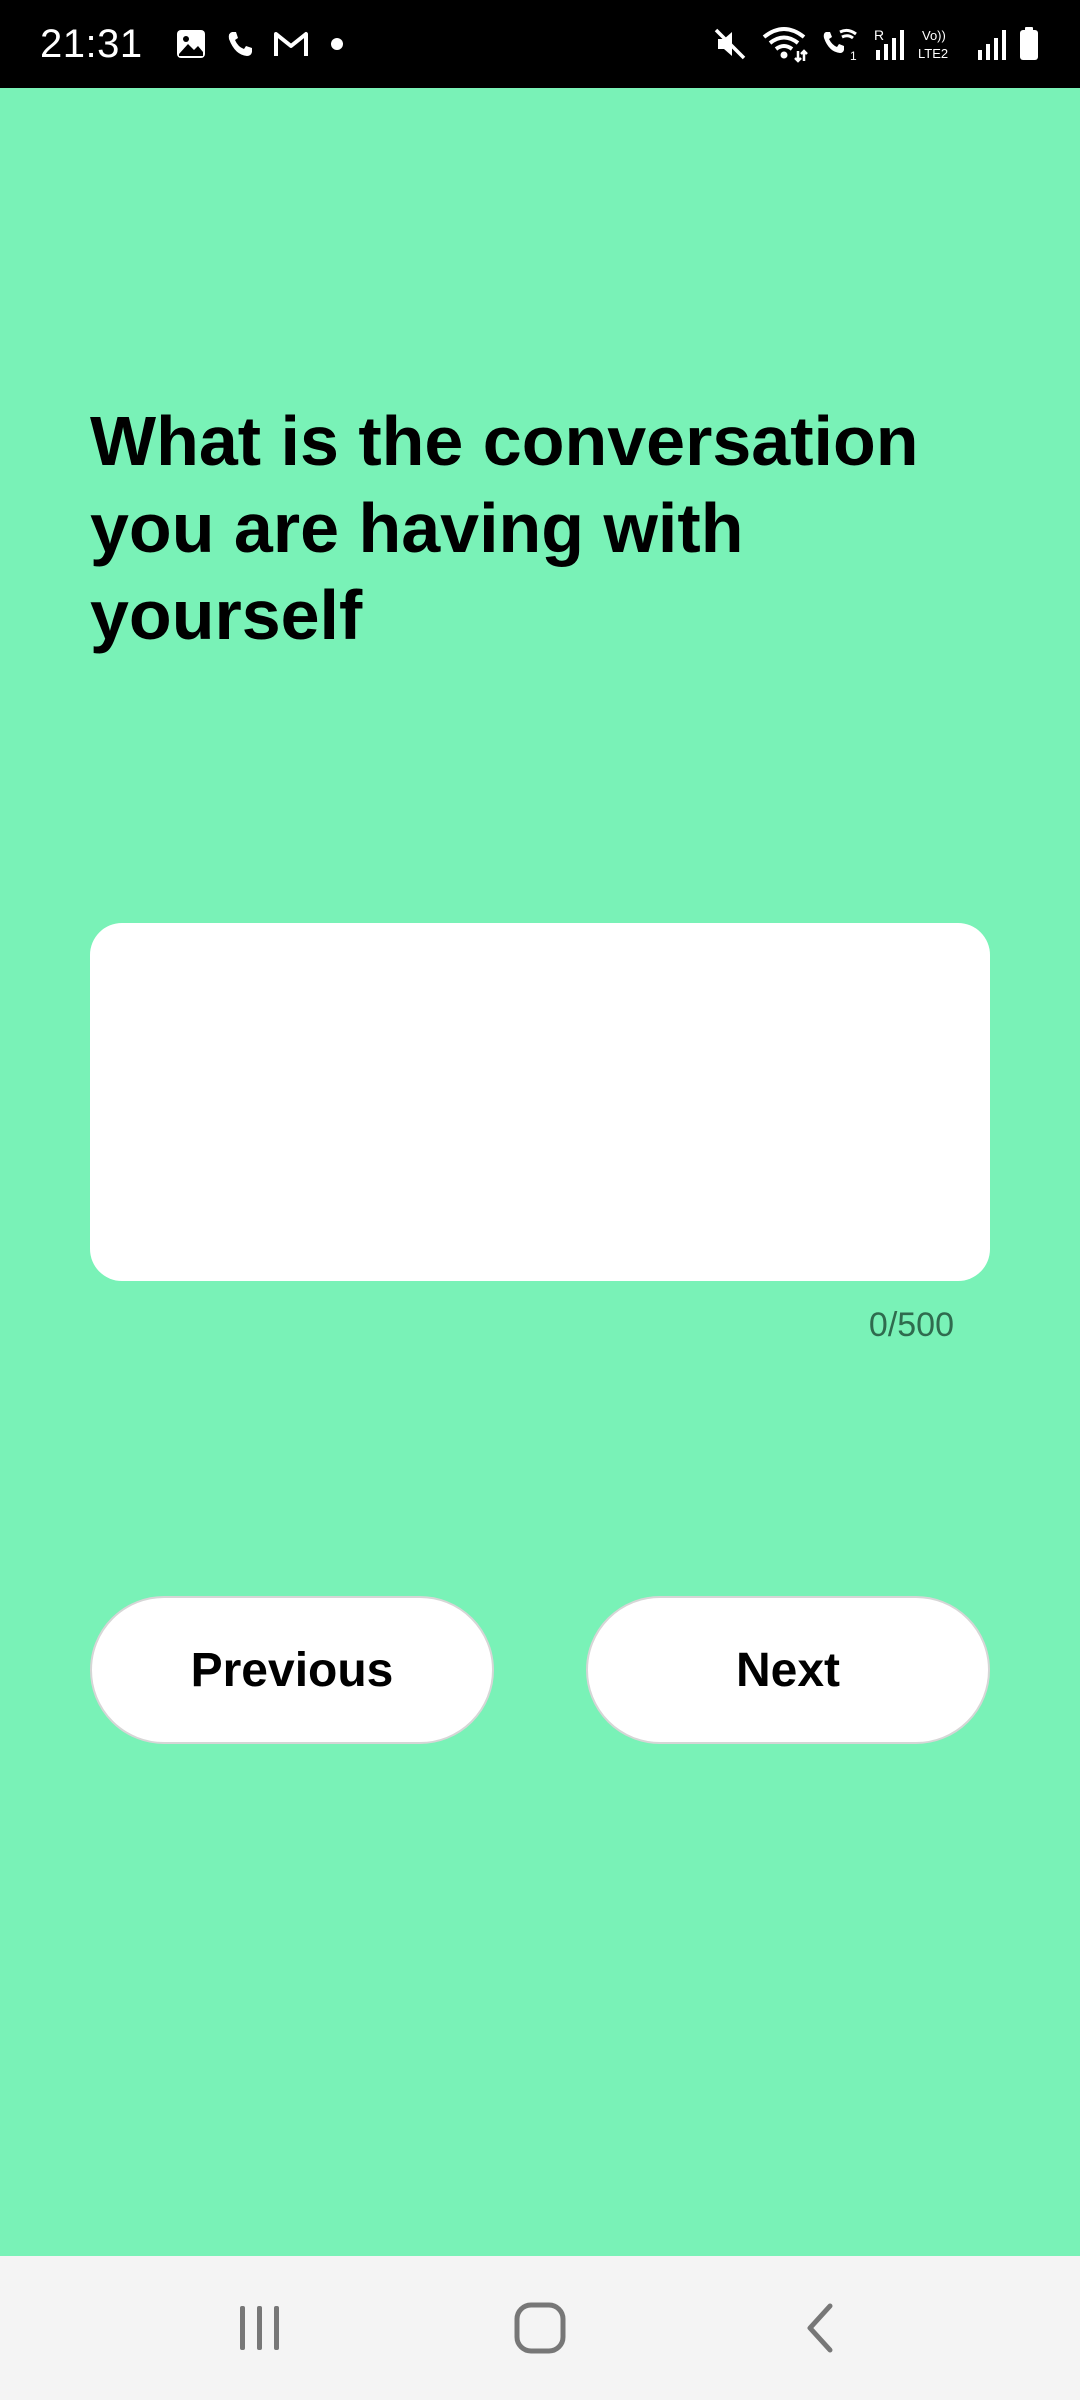 This screenshot has height=2400, width=1080. Describe the element at coordinates (540, 44) in the screenshot. I see `status-bar: 21:31 1 R Vo)) LTE2` at that location.